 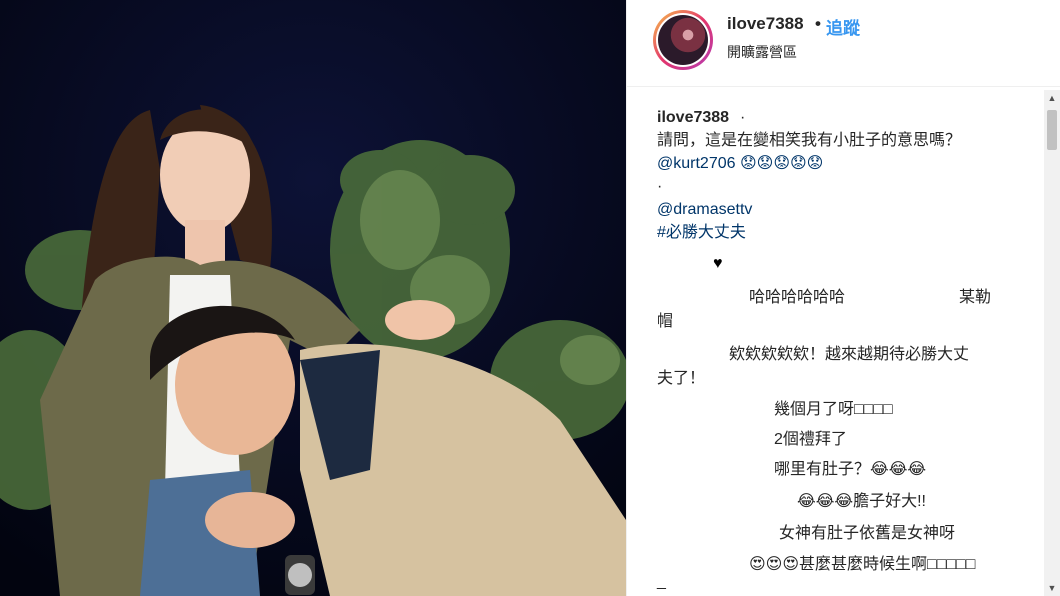 I want to click on avatar-ring, so click(x=683, y=40).